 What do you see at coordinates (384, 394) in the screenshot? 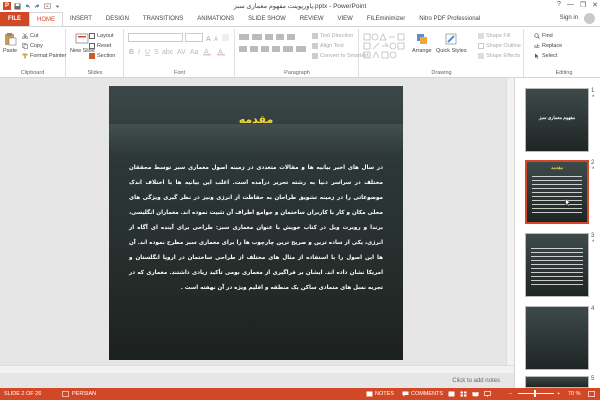
I see `notes-button: NOTES` at bounding box center [384, 394].